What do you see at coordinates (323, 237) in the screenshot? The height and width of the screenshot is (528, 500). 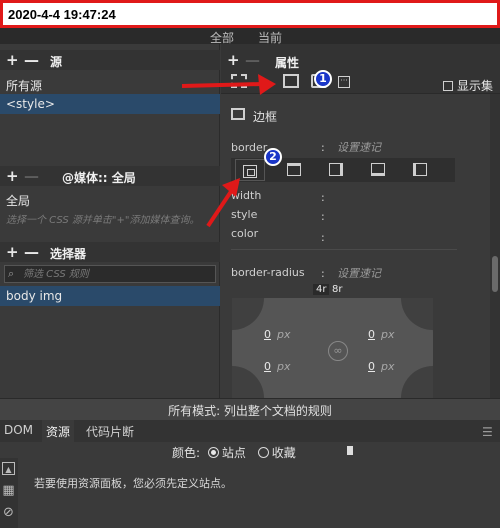 I see `color-colon: :` at bounding box center [323, 237].